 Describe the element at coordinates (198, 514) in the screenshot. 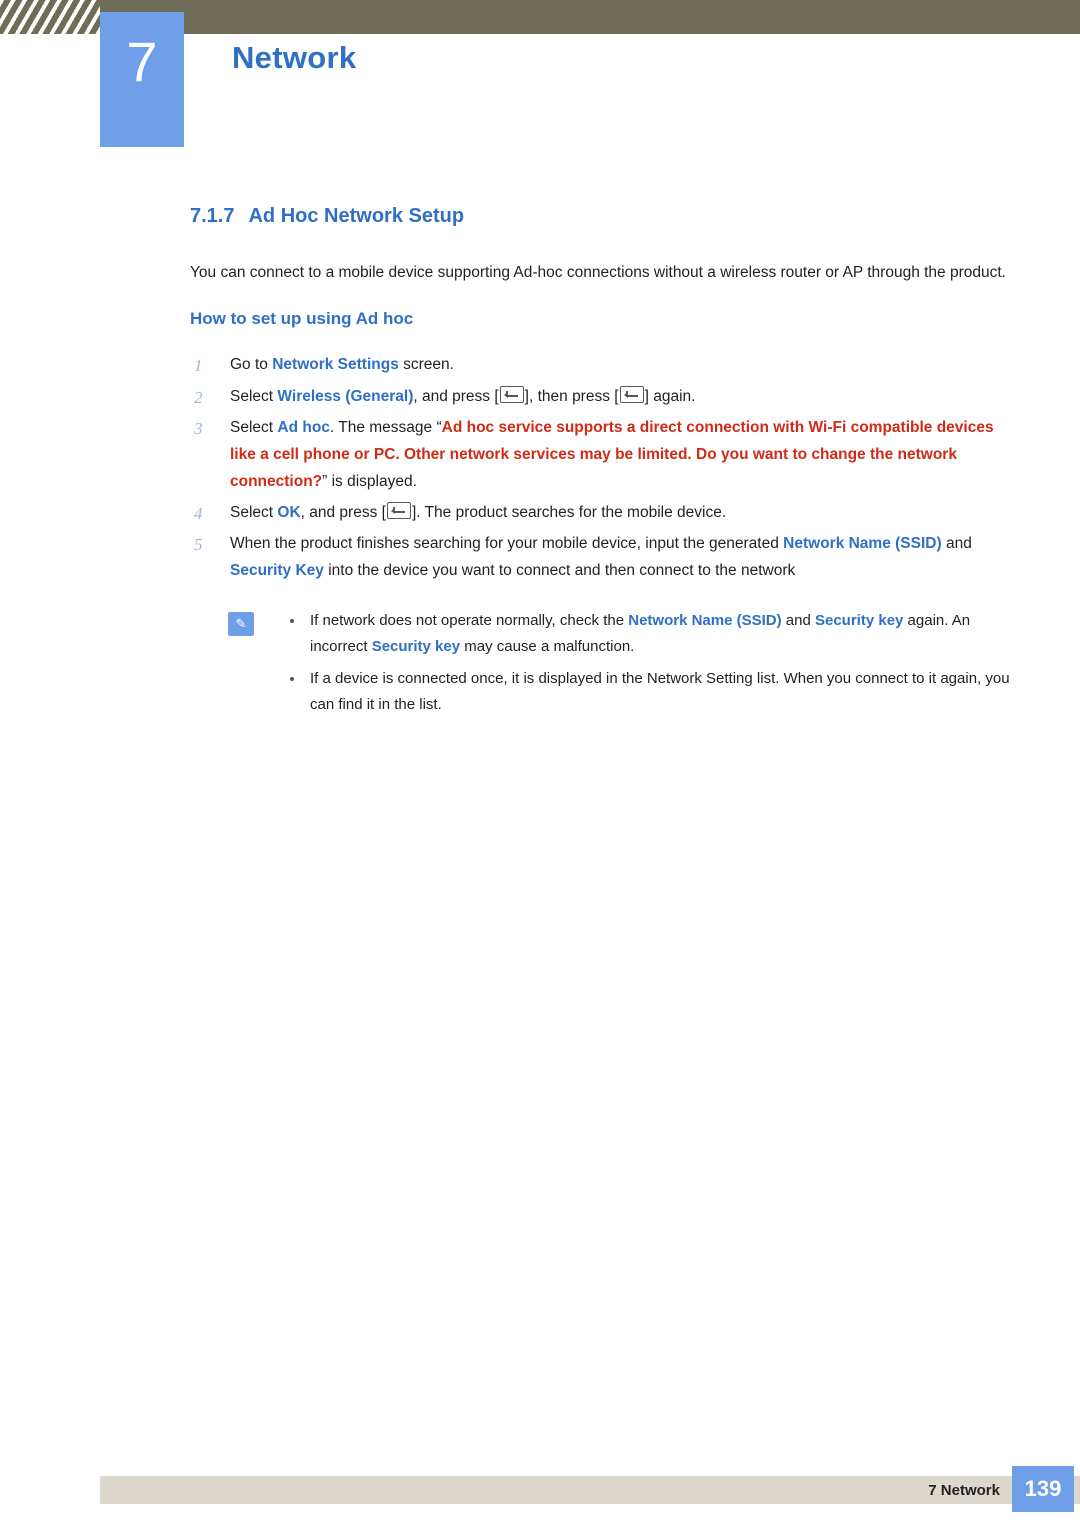

I see `step-index: 4` at that location.